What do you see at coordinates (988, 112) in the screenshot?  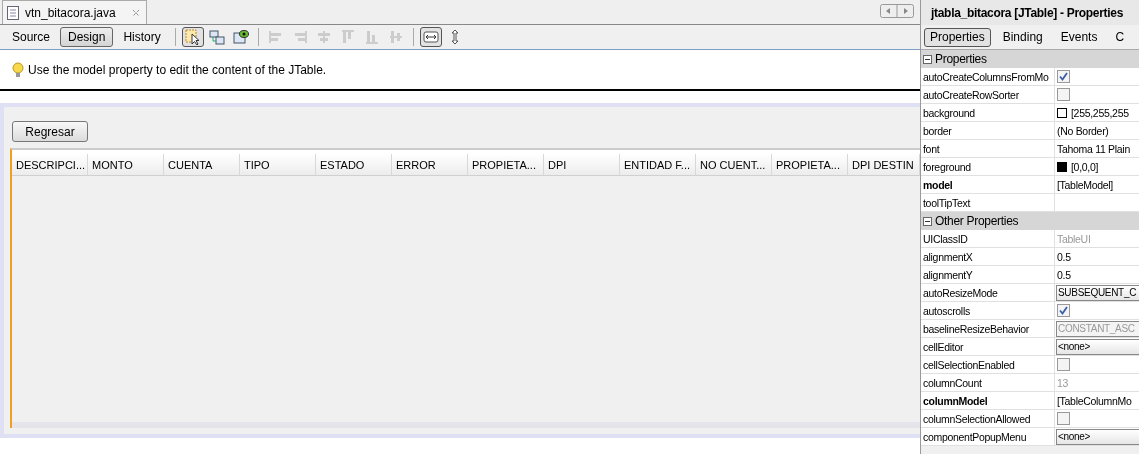 I see `property-name: background` at bounding box center [988, 112].